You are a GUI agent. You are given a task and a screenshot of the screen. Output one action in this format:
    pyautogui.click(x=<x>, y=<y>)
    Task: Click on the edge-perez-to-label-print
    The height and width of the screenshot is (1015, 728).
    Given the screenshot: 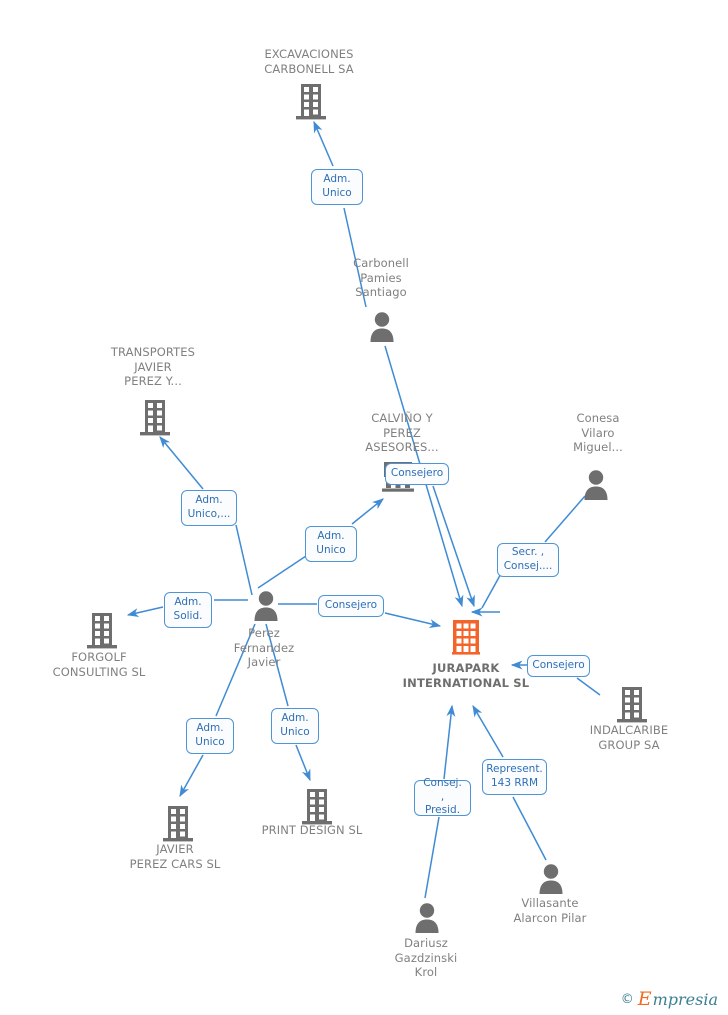 What is the action you would take?
    pyautogui.click(x=277, y=665)
    